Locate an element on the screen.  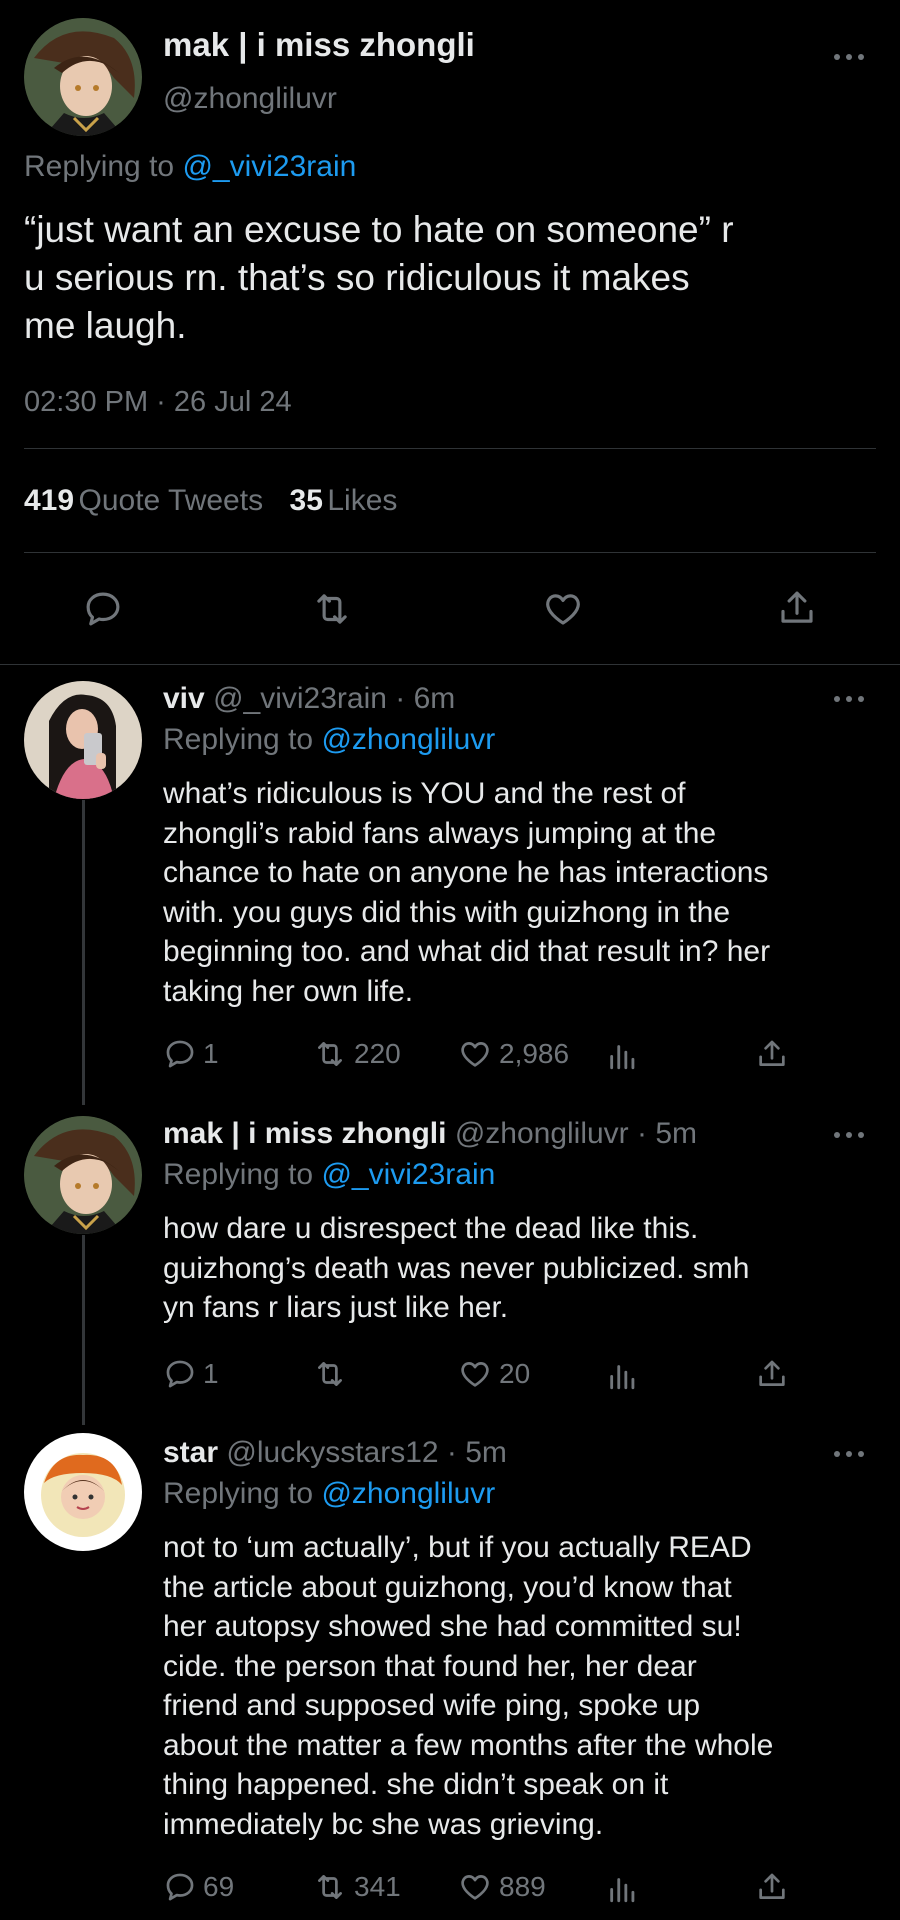
retweet-count: 341 is located at coordinates (377, 1886).